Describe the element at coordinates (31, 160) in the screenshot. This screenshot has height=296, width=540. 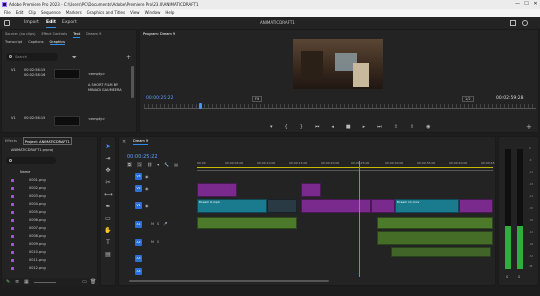
I see `project-search-input` at that location.